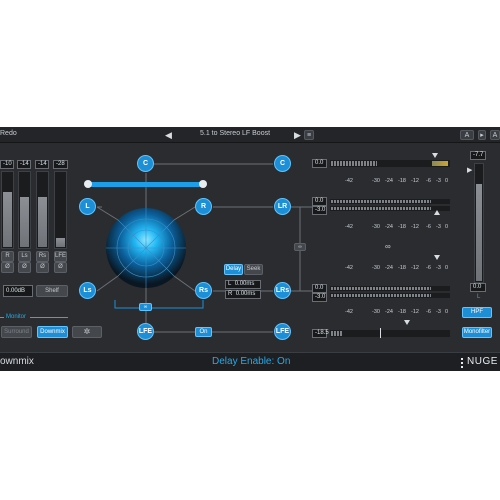 This screenshot has height=500, width=500. What do you see at coordinates (203, 332) in the screenshot?
I see `lfe-on-button: On` at bounding box center [203, 332].